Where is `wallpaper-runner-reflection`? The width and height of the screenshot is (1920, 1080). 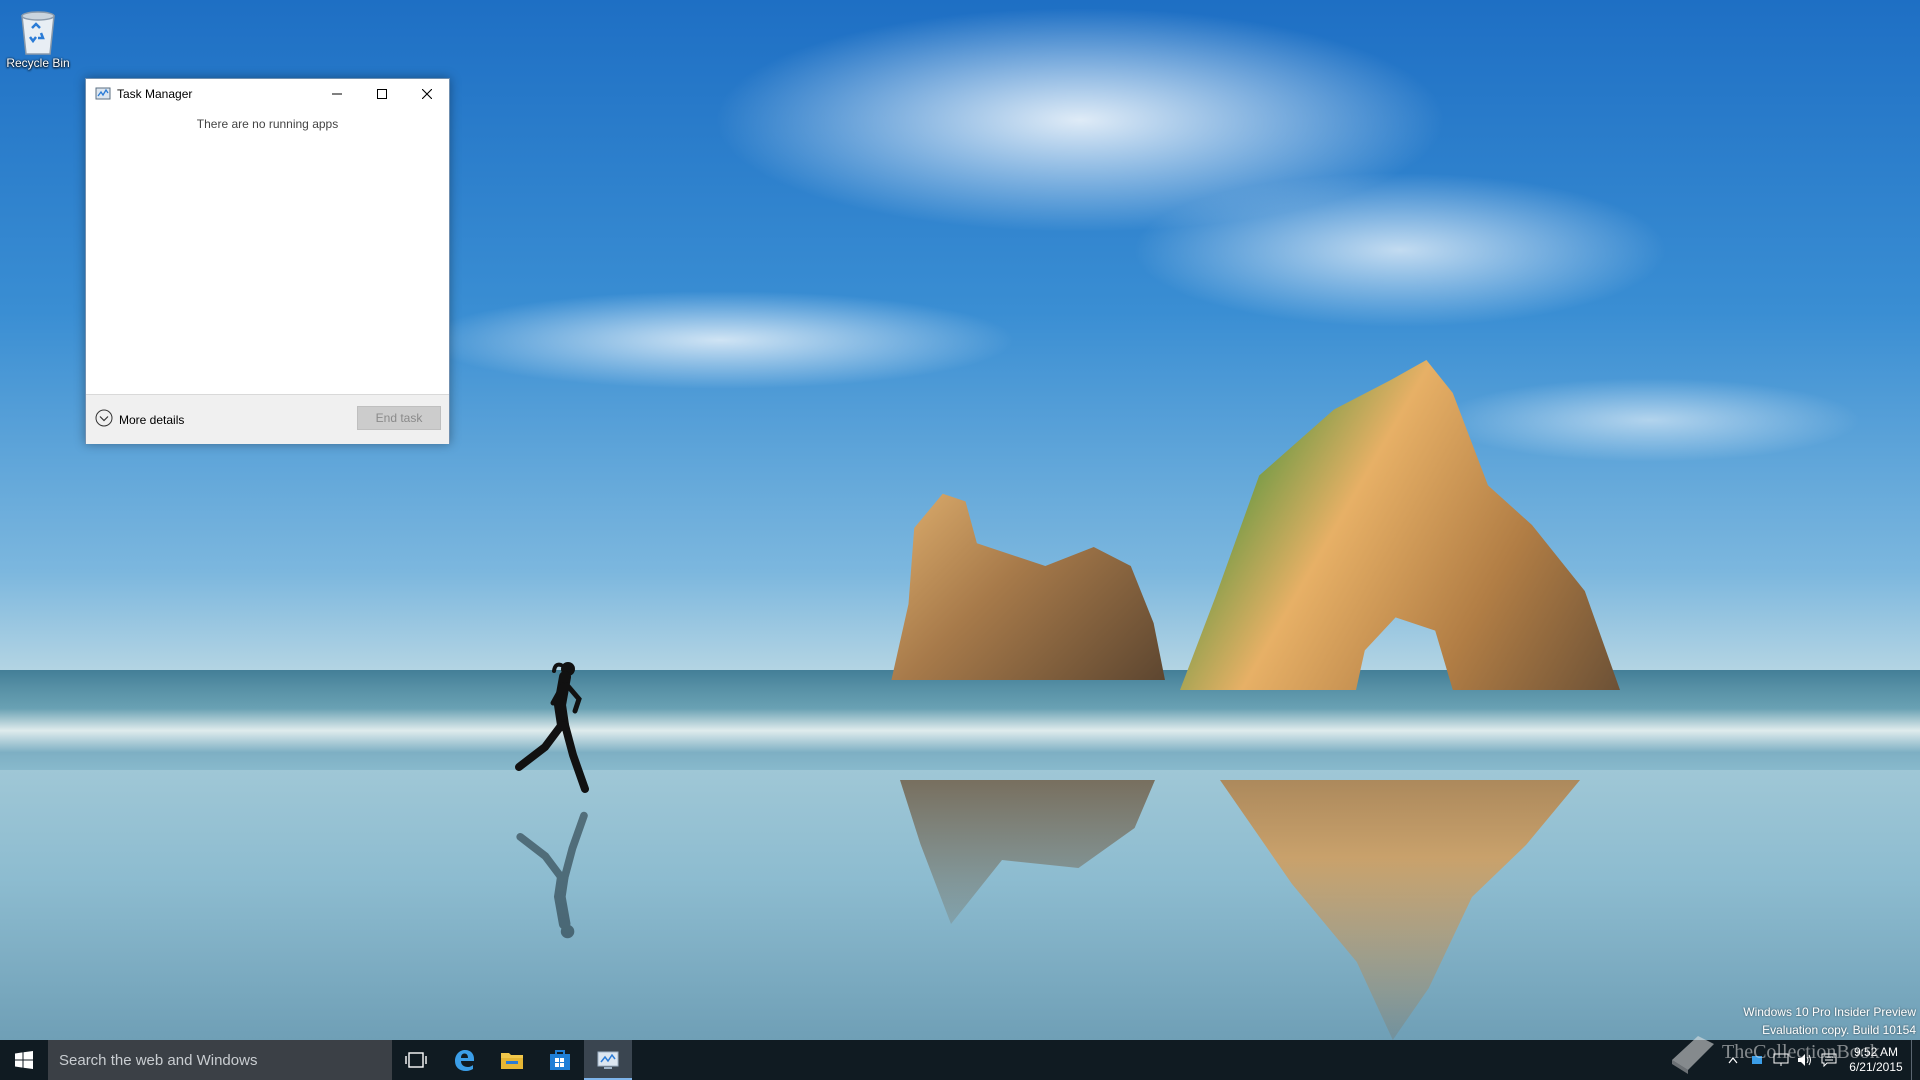
wallpaper-runner-reflection is located at coordinates (552, 875).